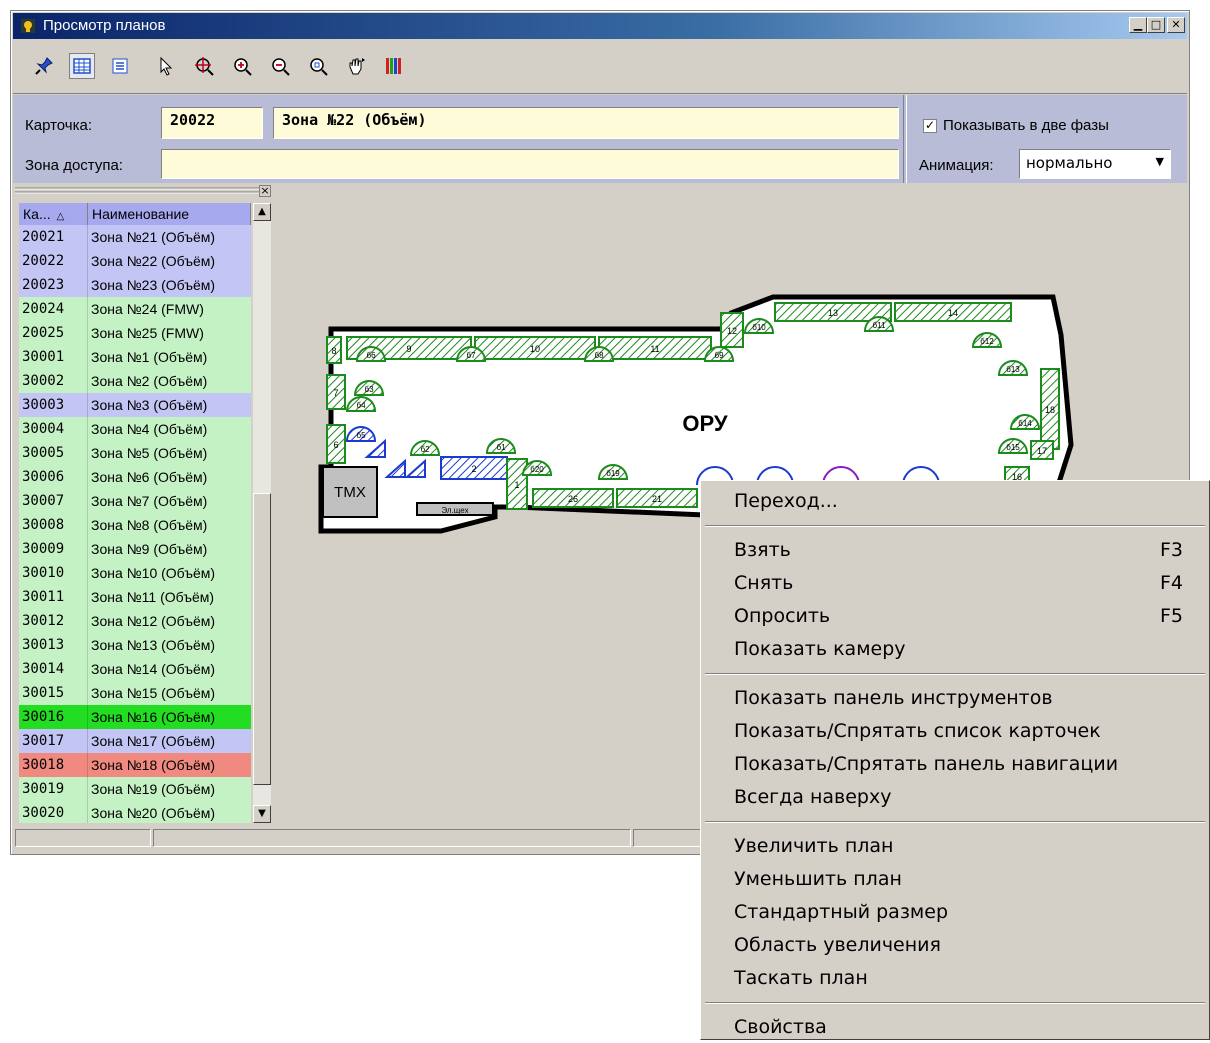 Image resolution: width=1210 pixels, height=1043 pixels. I want to click on list-item: 30008 Зона №8 (Объём), so click(135, 525).